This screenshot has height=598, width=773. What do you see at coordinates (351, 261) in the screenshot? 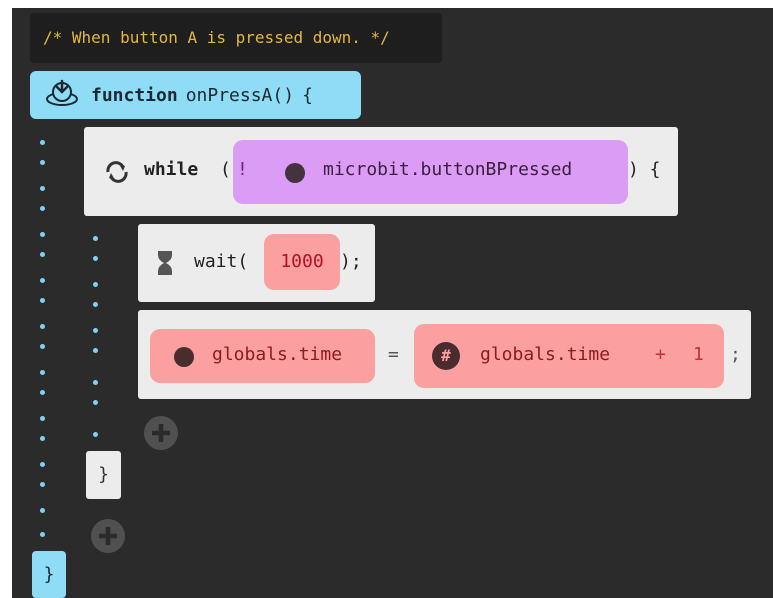
I see `wait-close: );` at bounding box center [351, 261].